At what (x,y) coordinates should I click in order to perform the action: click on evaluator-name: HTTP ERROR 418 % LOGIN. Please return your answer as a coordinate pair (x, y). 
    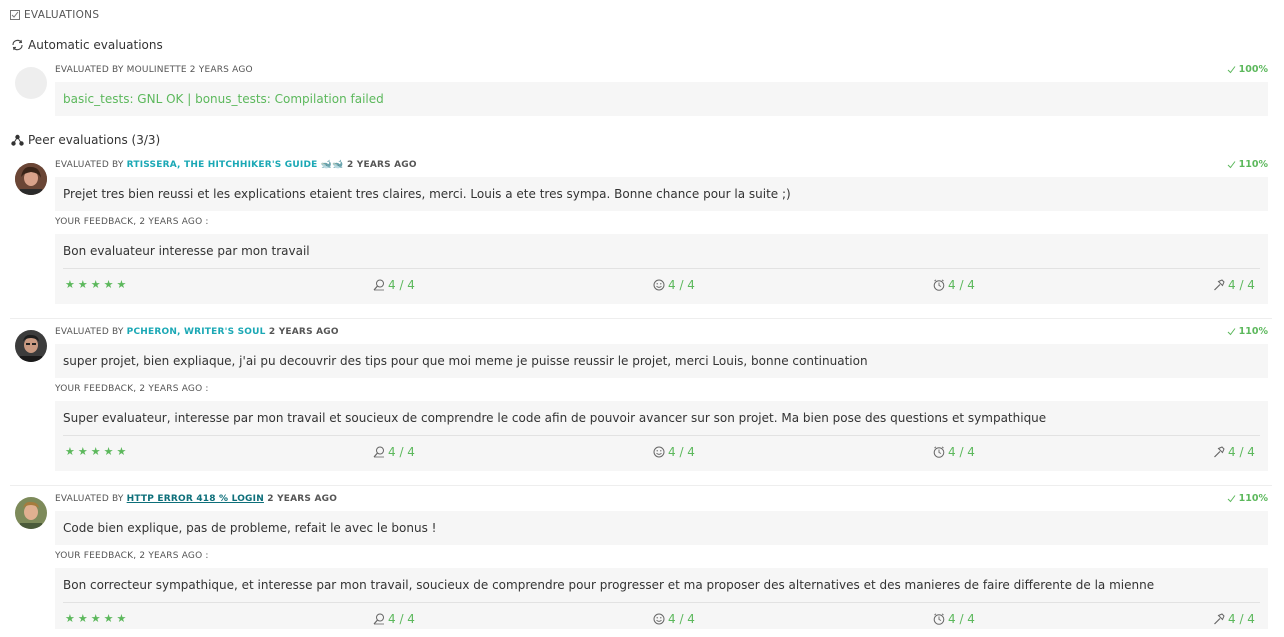
    Looking at the image, I should click on (195, 499).